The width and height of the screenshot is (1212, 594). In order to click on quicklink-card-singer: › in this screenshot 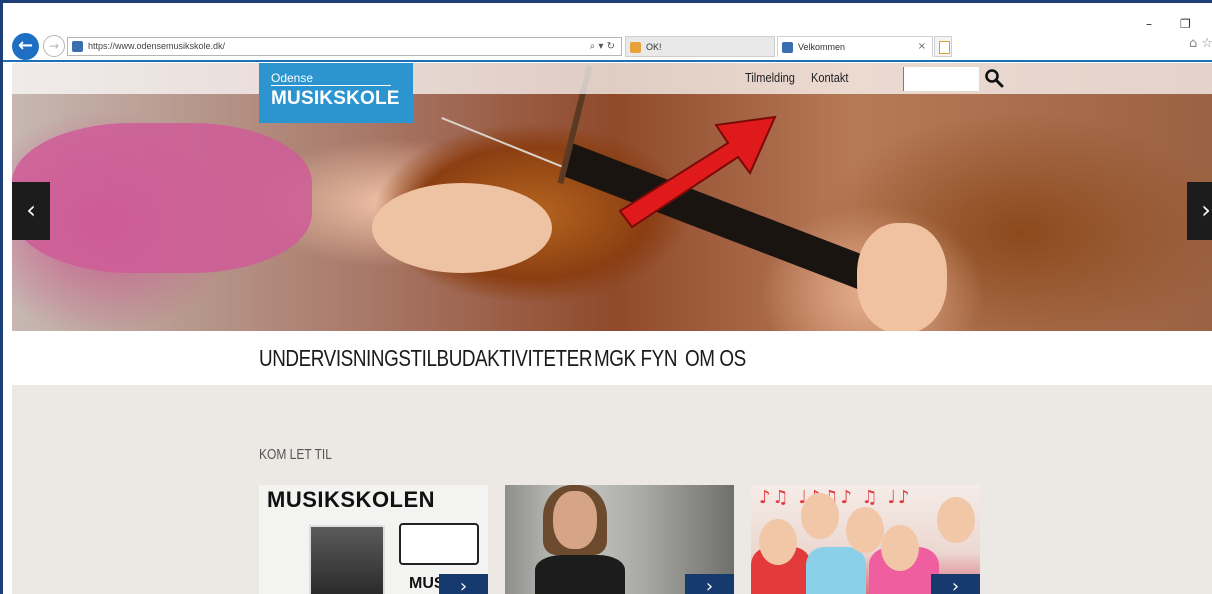, I will do `click(619, 539)`.